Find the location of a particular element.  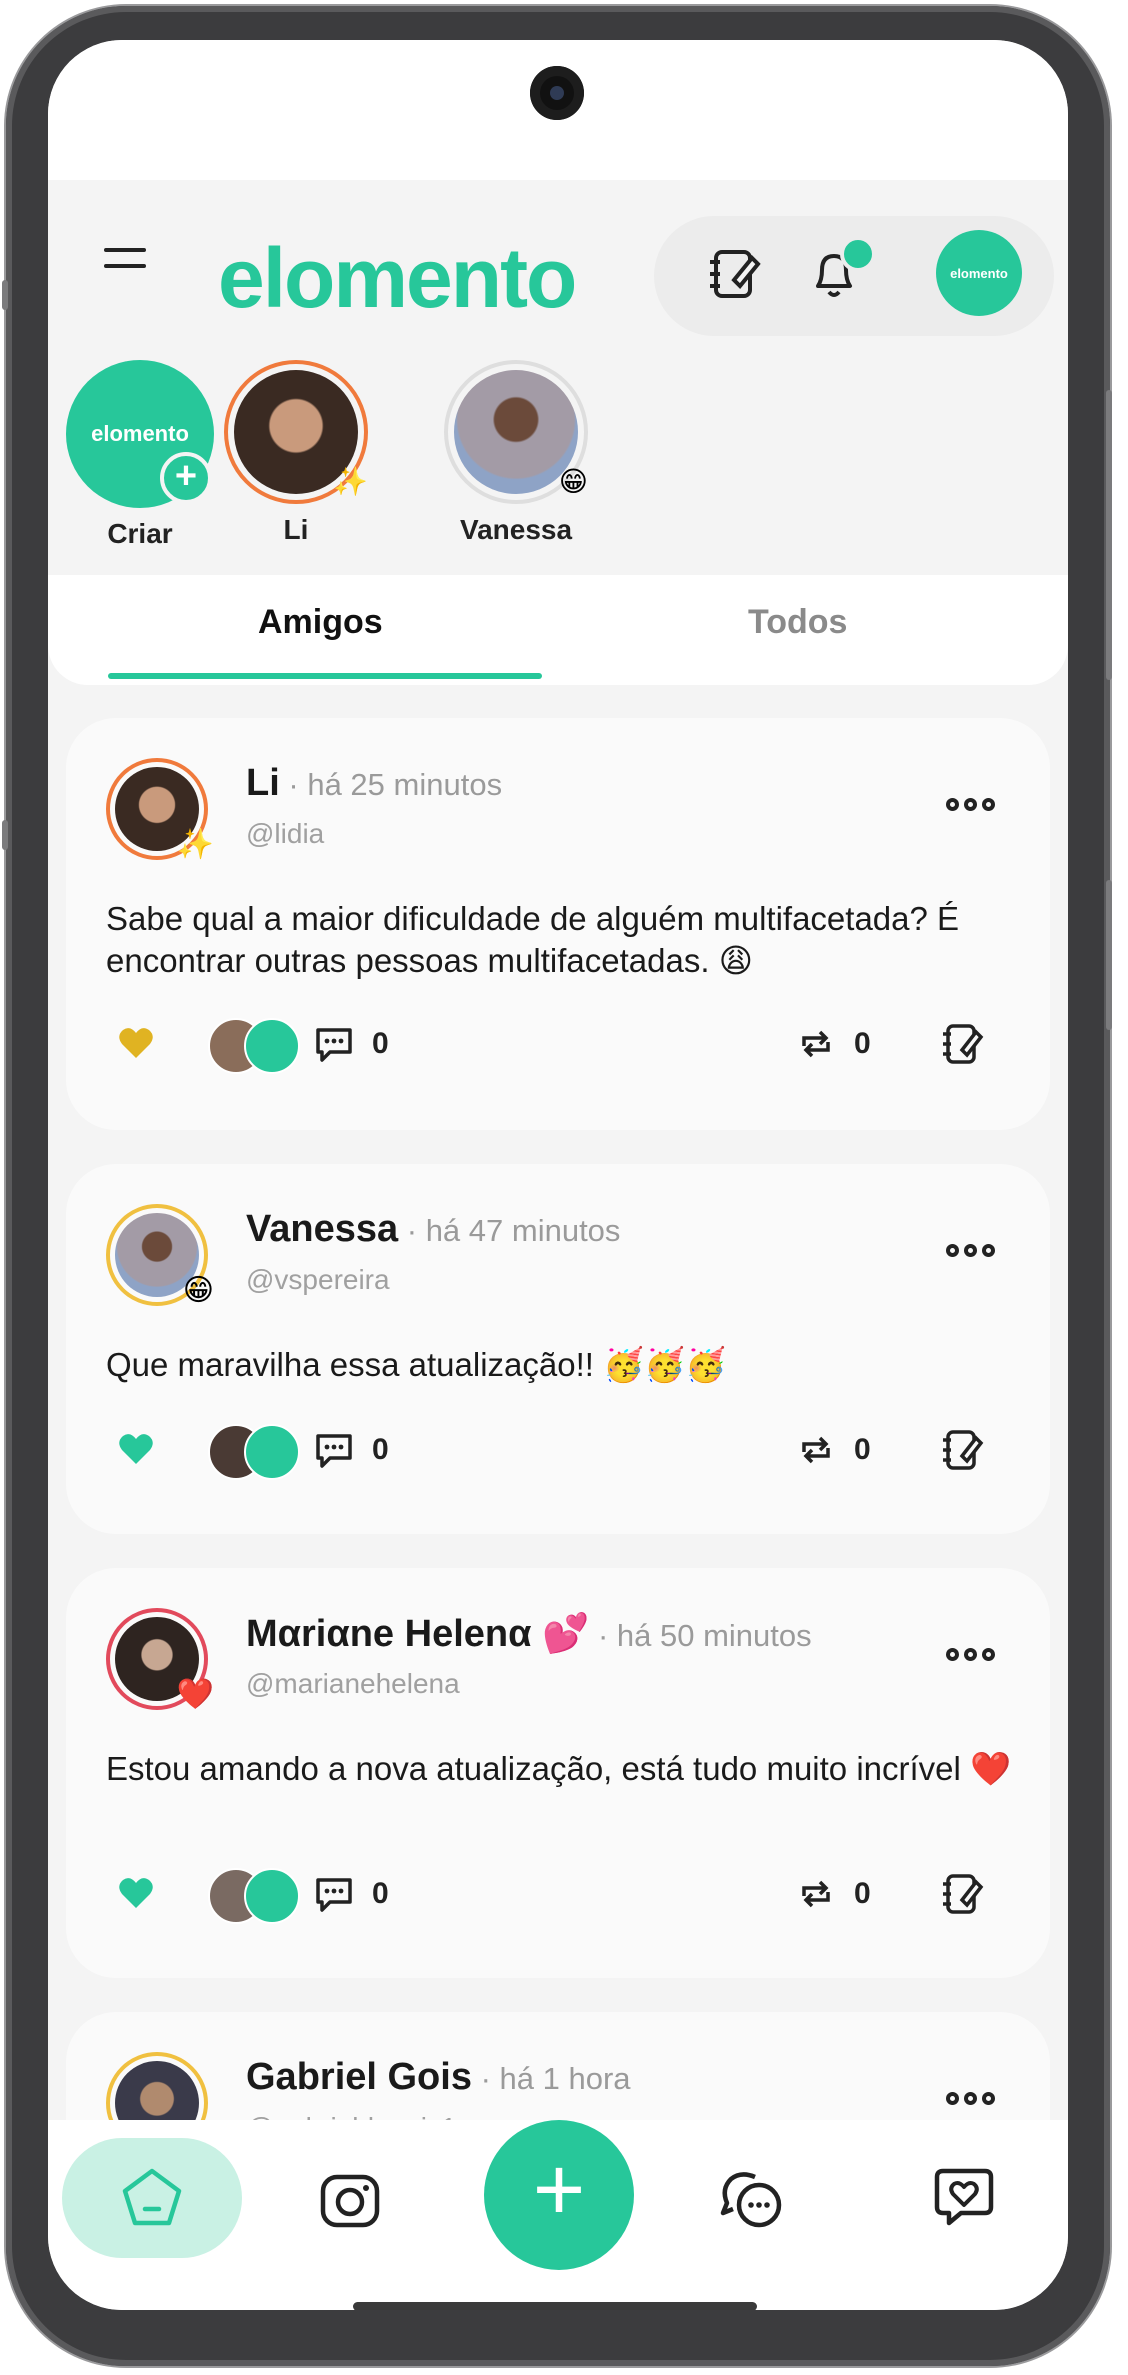

post-author: Gabriel Gois · há 1 hora is located at coordinates (438, 2077).